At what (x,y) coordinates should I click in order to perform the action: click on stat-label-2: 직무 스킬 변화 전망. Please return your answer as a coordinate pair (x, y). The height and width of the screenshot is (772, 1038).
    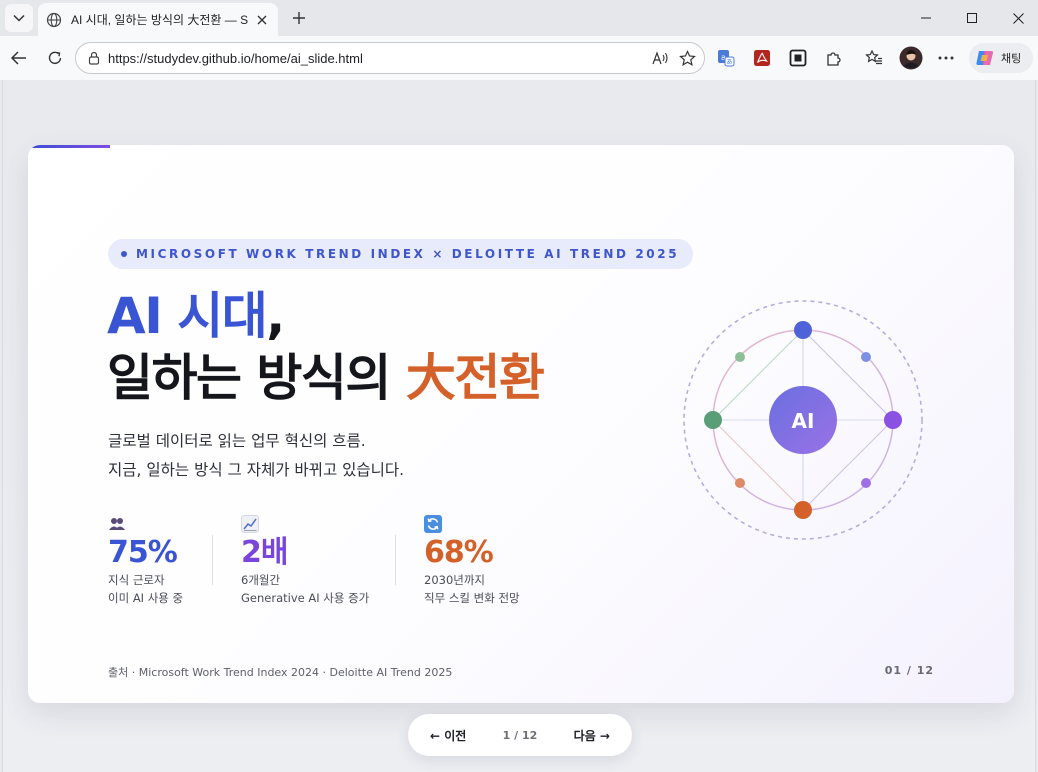
    Looking at the image, I should click on (472, 598).